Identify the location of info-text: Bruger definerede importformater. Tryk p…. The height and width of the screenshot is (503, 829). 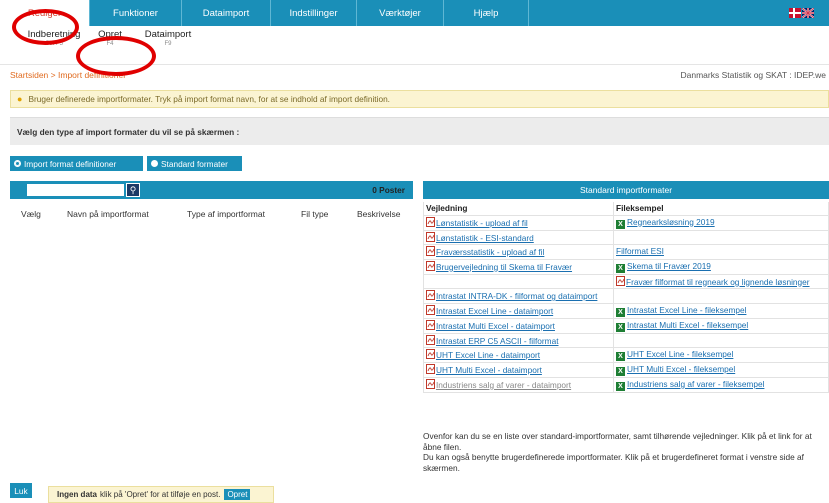
(209, 99).